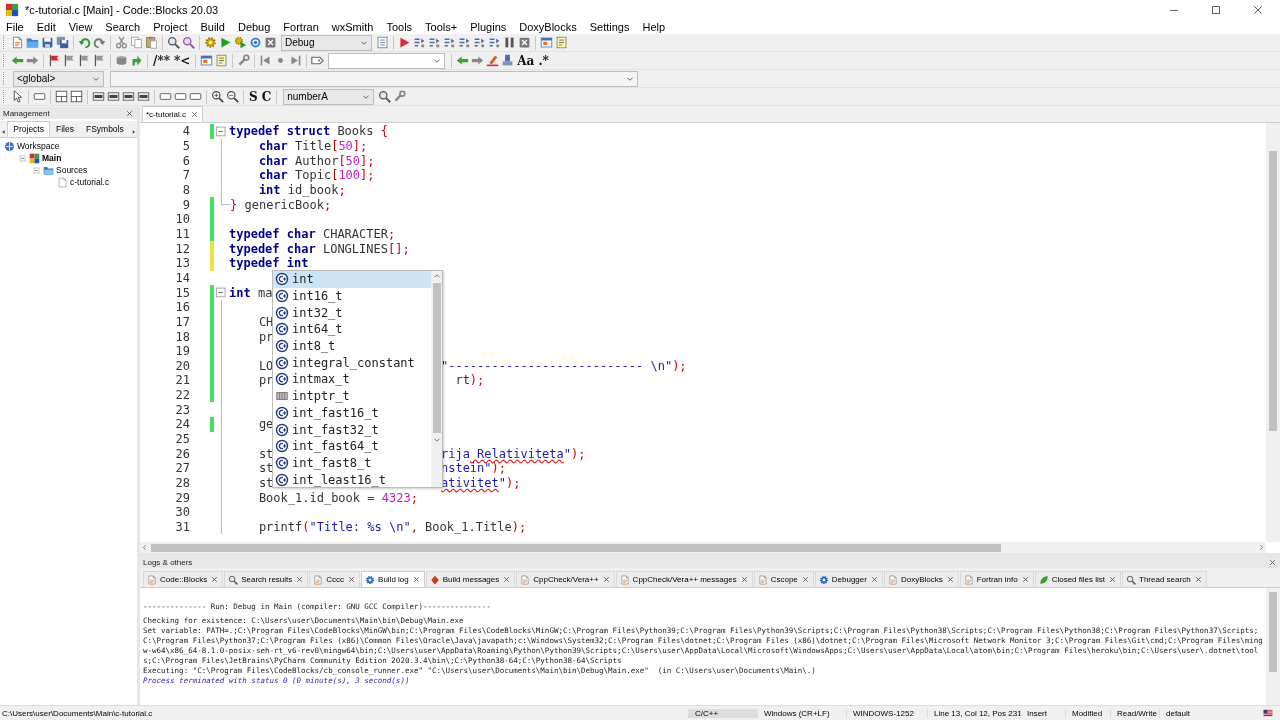 Image resolution: width=1280 pixels, height=720 pixels. Describe the element at coordinates (508, 60) in the screenshot. I see `stamp-icon` at that location.